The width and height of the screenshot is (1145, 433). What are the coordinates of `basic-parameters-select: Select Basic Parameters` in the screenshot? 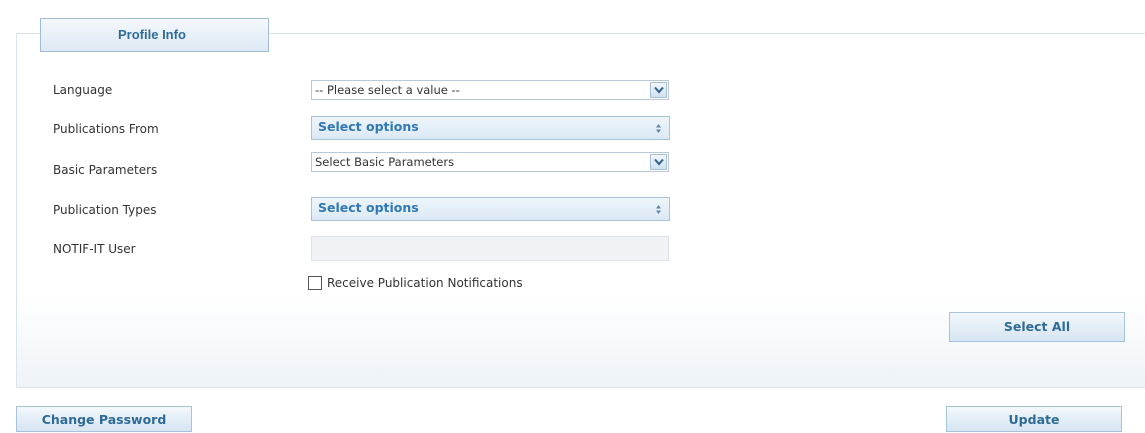 It's located at (490, 162).